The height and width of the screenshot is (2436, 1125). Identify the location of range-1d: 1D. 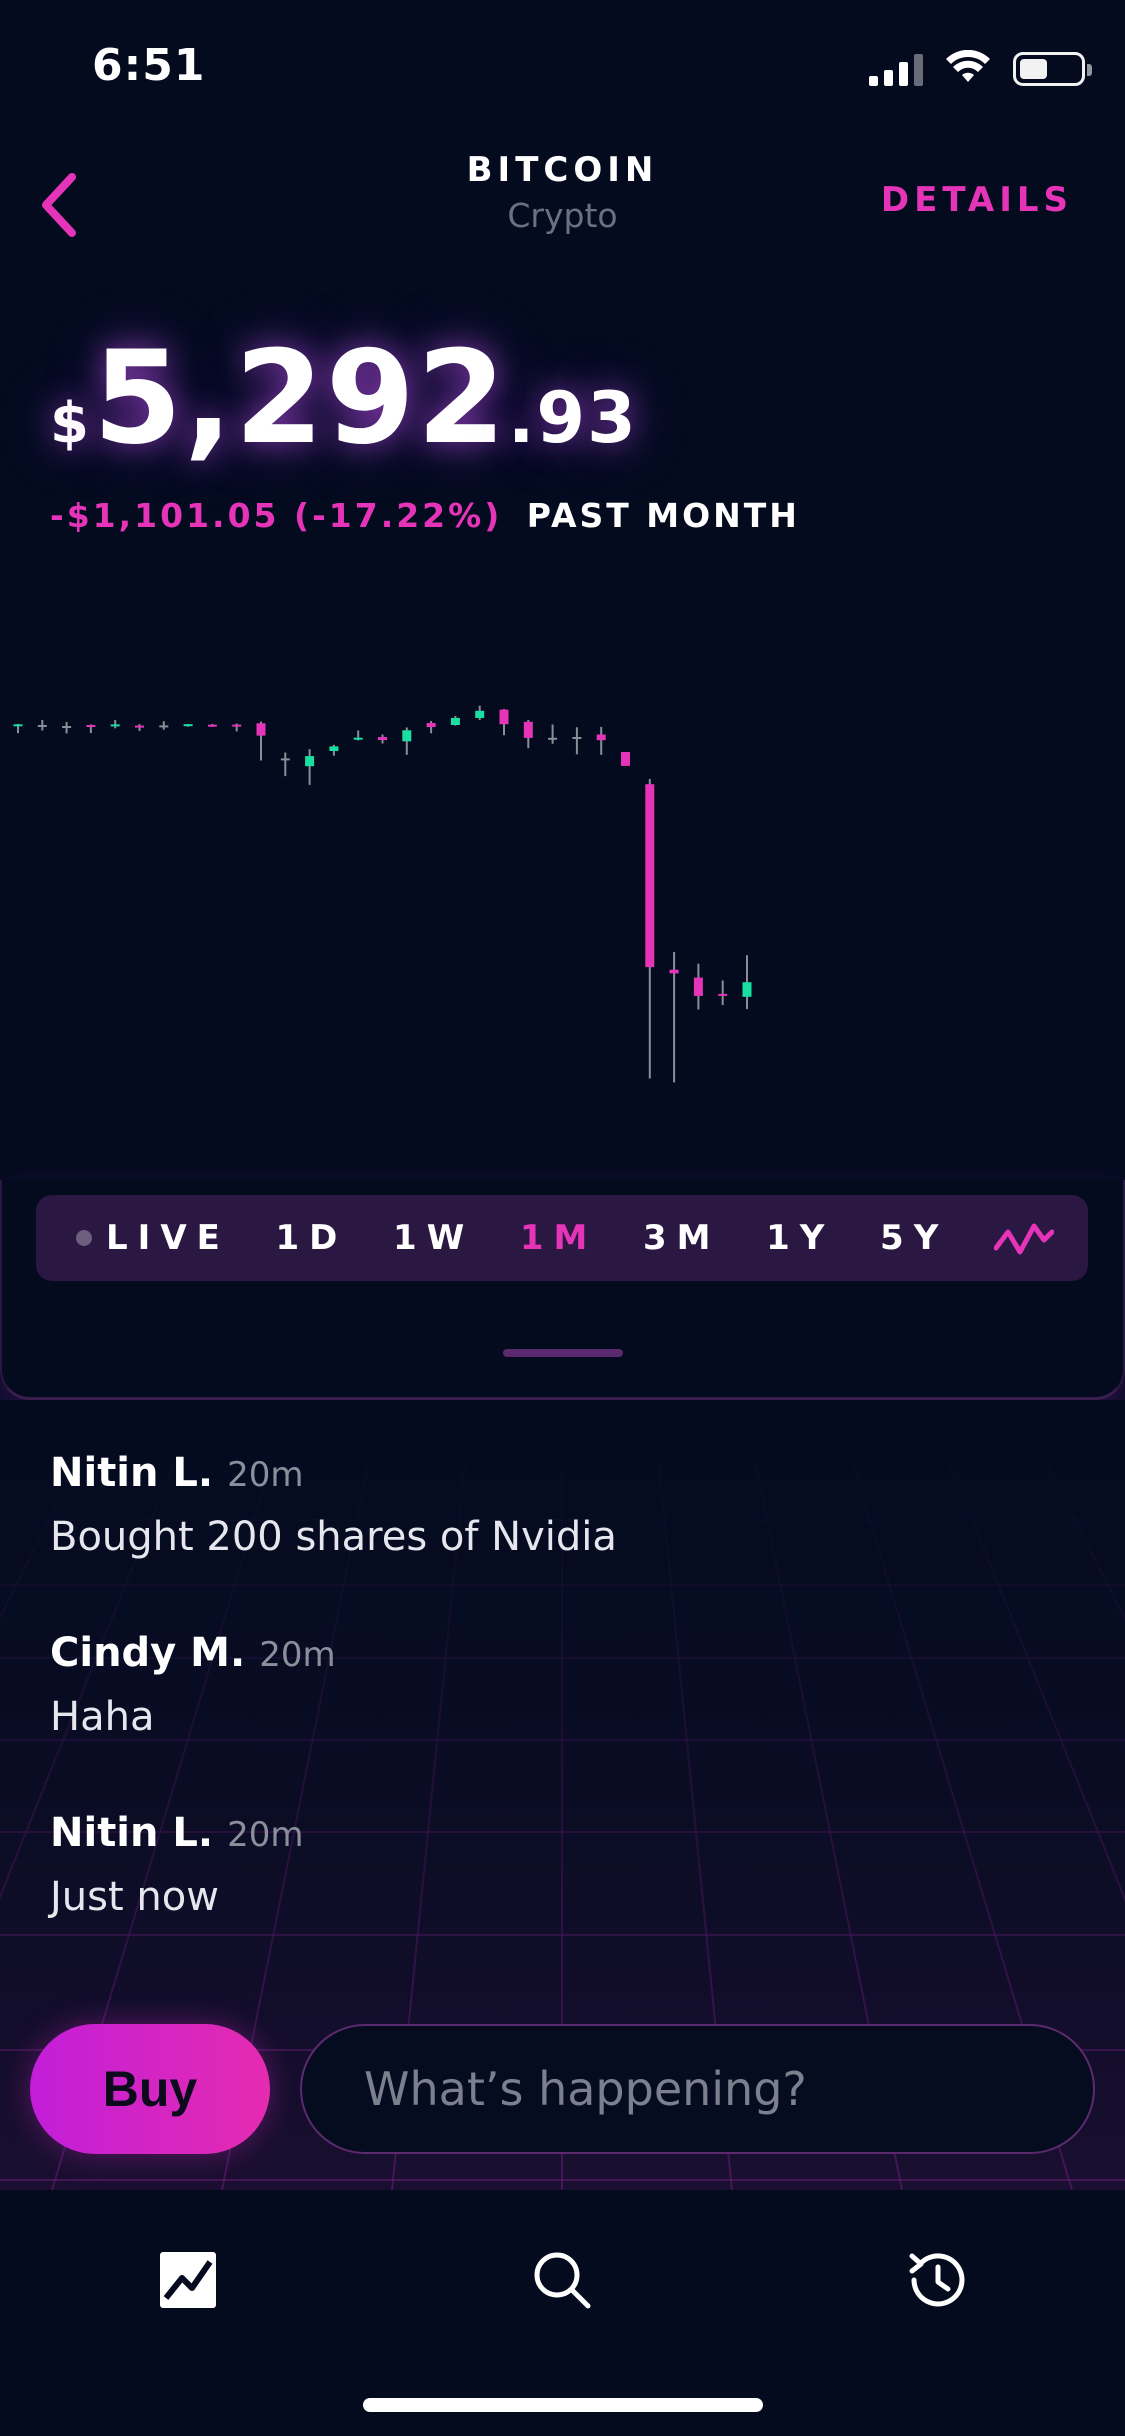
(312, 1238).